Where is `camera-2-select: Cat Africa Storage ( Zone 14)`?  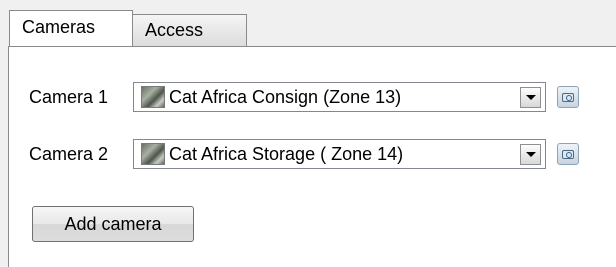 camera-2-select: Cat Africa Storage ( Zone 14) is located at coordinates (339, 154).